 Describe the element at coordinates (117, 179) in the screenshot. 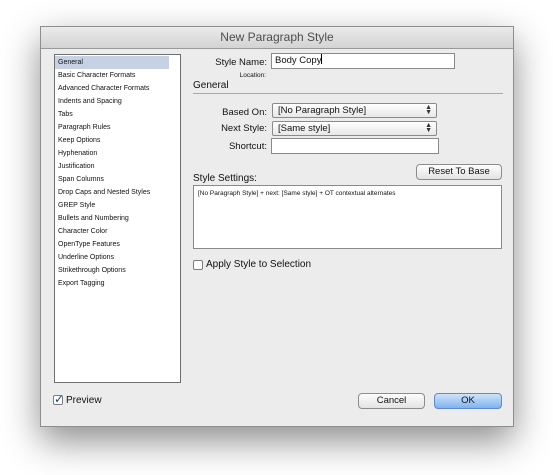

I see `category-item: Span Columns` at that location.